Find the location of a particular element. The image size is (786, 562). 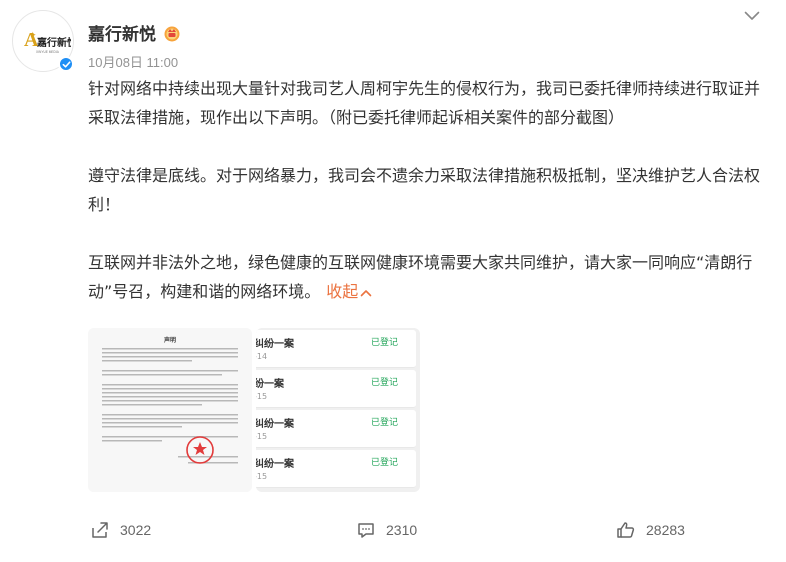

document-image: 声明 is located at coordinates (170, 410).